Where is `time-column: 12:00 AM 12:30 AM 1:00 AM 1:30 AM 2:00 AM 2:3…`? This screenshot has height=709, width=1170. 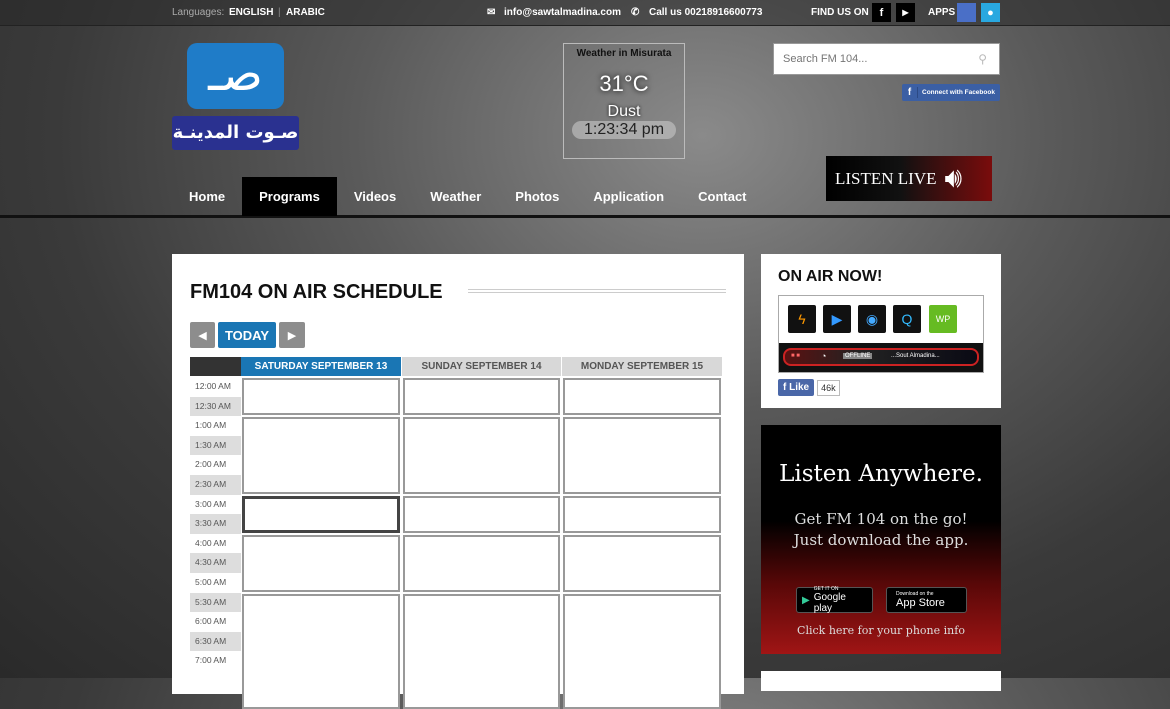
time-column: 12:00 AM 12:30 AM 1:00 AM 1:30 AM 2:00 AM 2:3… is located at coordinates (215, 524).